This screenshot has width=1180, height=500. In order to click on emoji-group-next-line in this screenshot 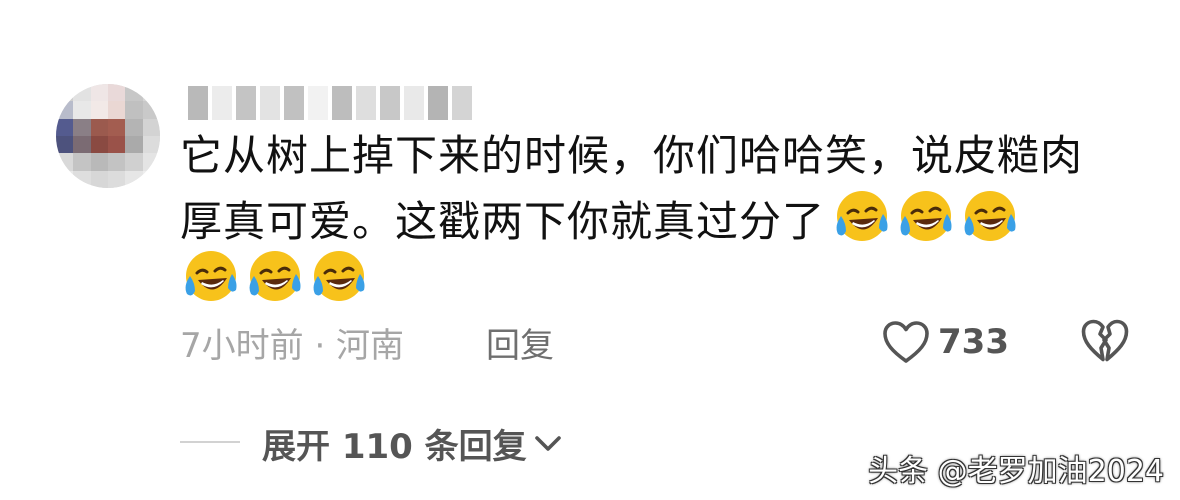, I will do `click(274, 276)`.